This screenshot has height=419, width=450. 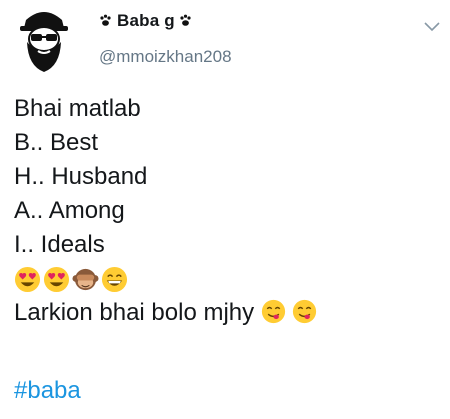 I want to click on avatar-icon, so click(x=44, y=40).